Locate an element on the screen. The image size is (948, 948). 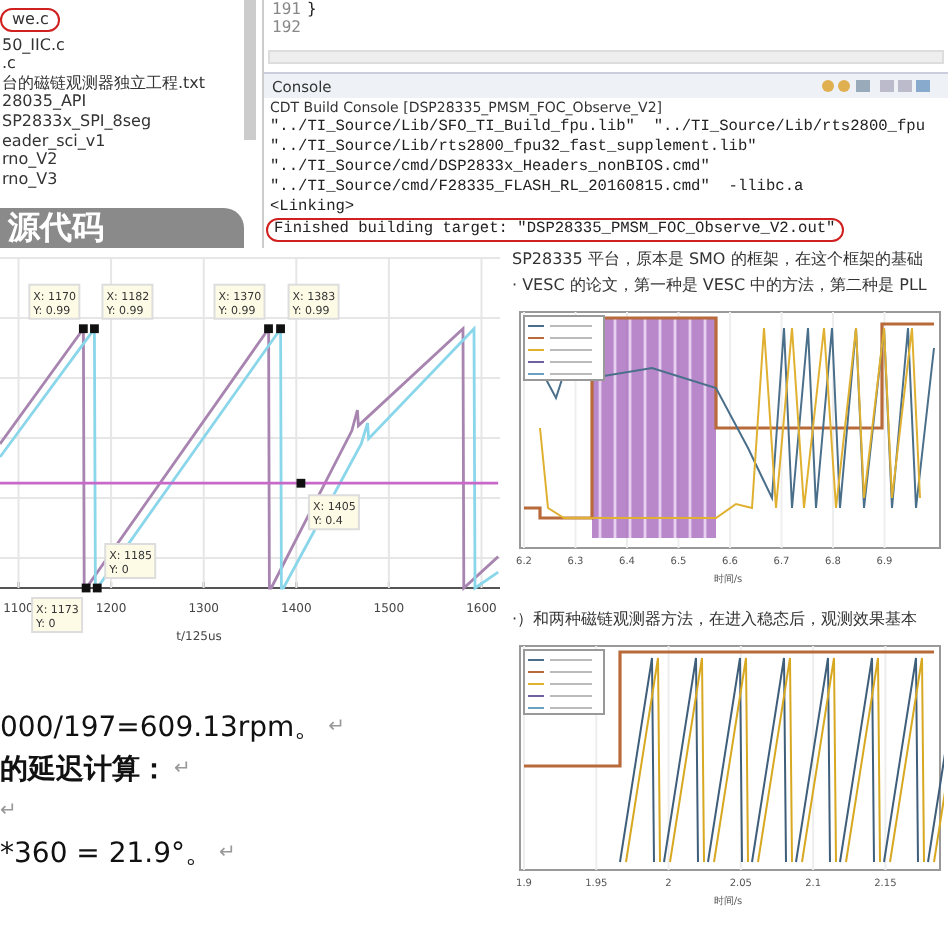
file-item: .c is located at coordinates (8, 64).